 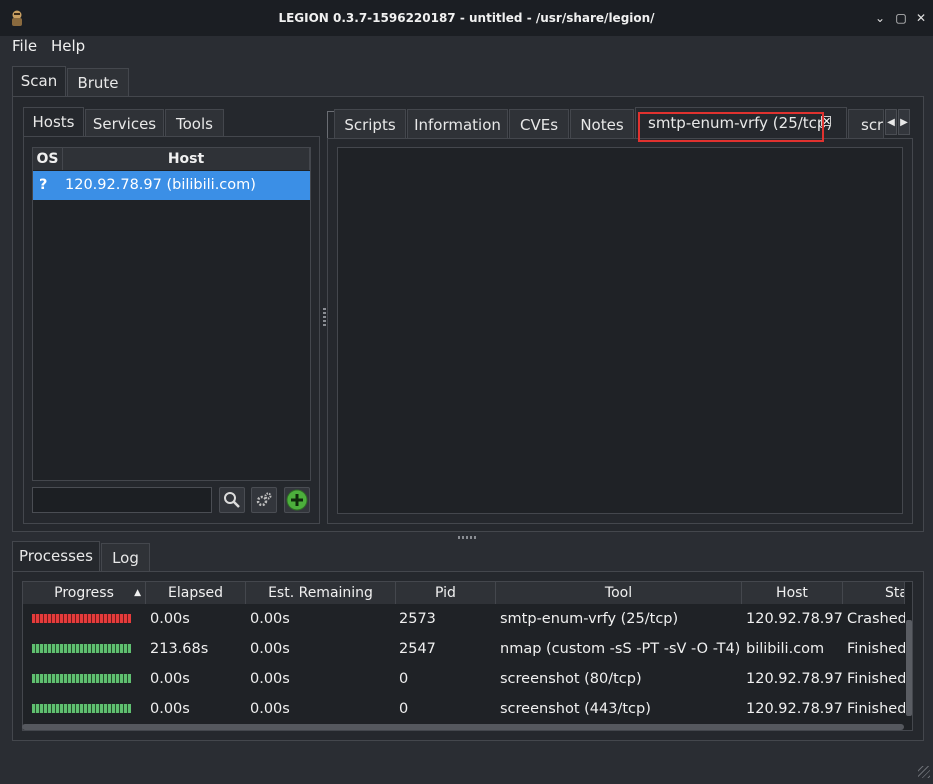 What do you see at coordinates (122, 500) in the screenshot?
I see `host-filter-input` at bounding box center [122, 500].